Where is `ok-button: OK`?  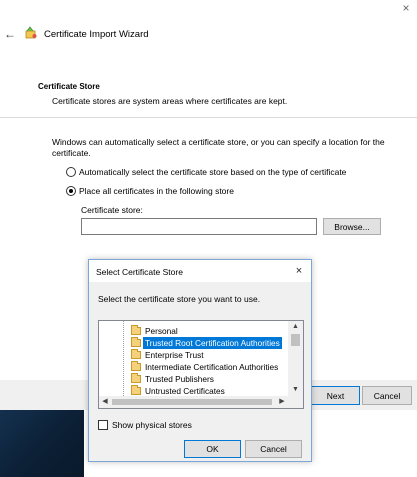 ok-button: OK is located at coordinates (212, 449).